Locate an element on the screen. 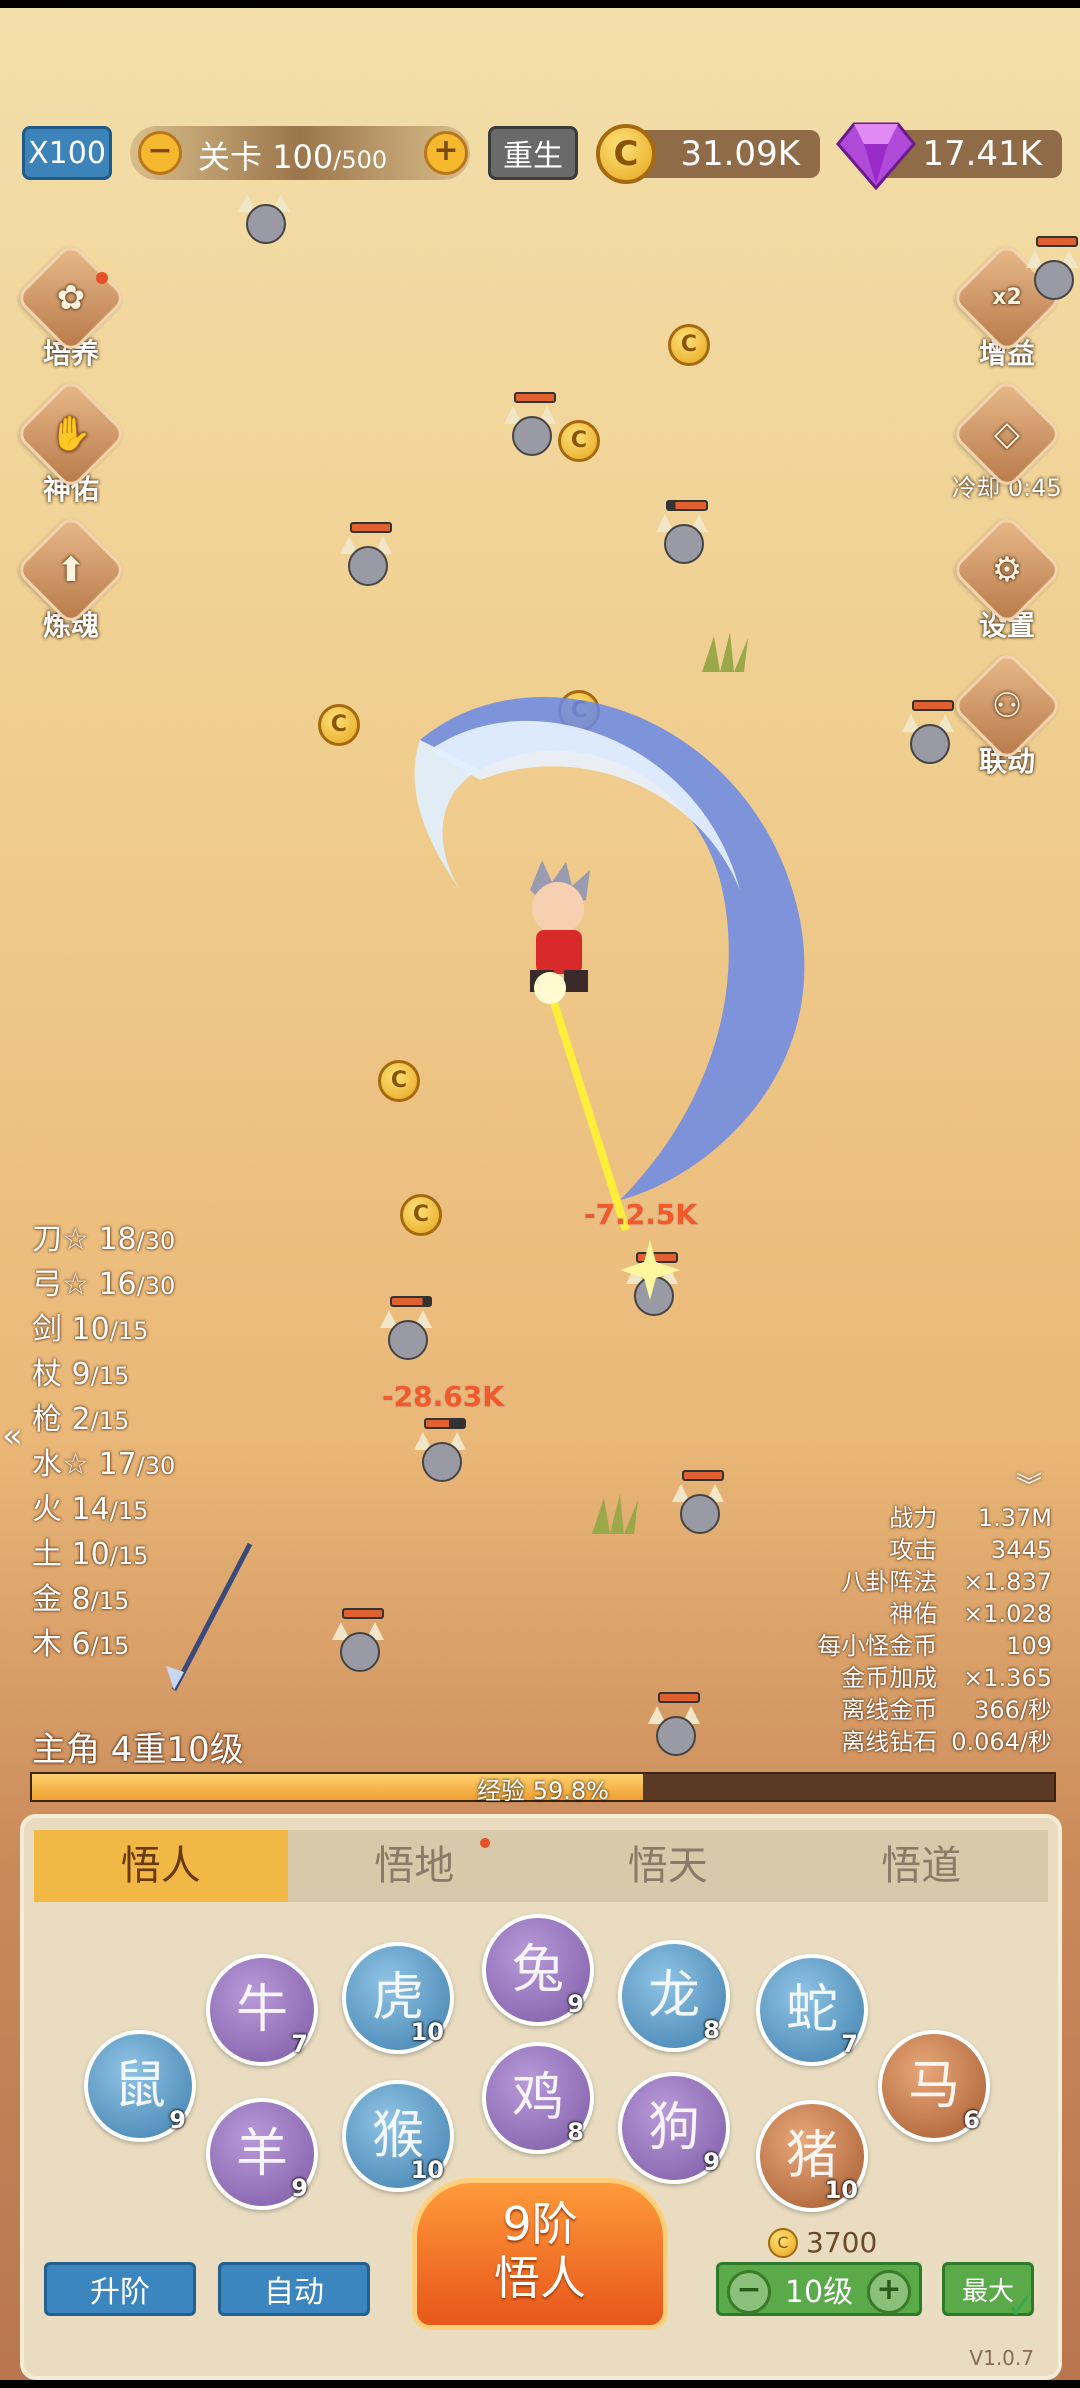  chevron-down-icon: ︾ is located at coordinates (1029, 1484).